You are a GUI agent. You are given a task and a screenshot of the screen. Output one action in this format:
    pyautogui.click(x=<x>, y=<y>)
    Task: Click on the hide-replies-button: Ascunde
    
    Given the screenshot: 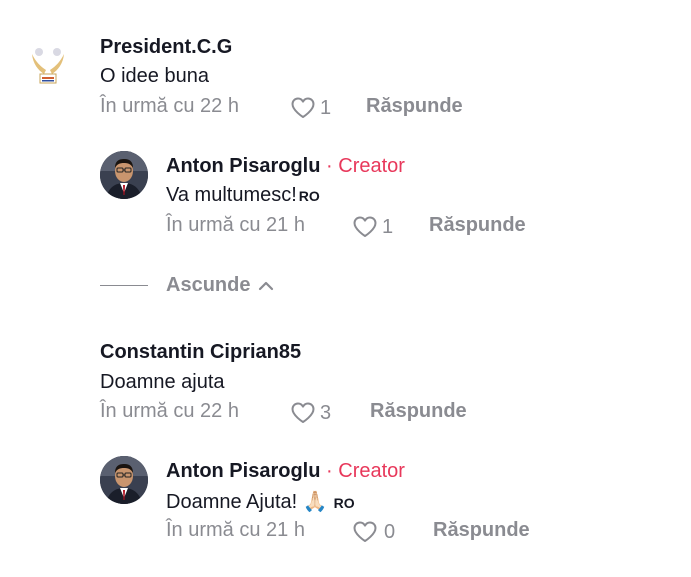 What is the action you would take?
    pyautogui.click(x=187, y=285)
    